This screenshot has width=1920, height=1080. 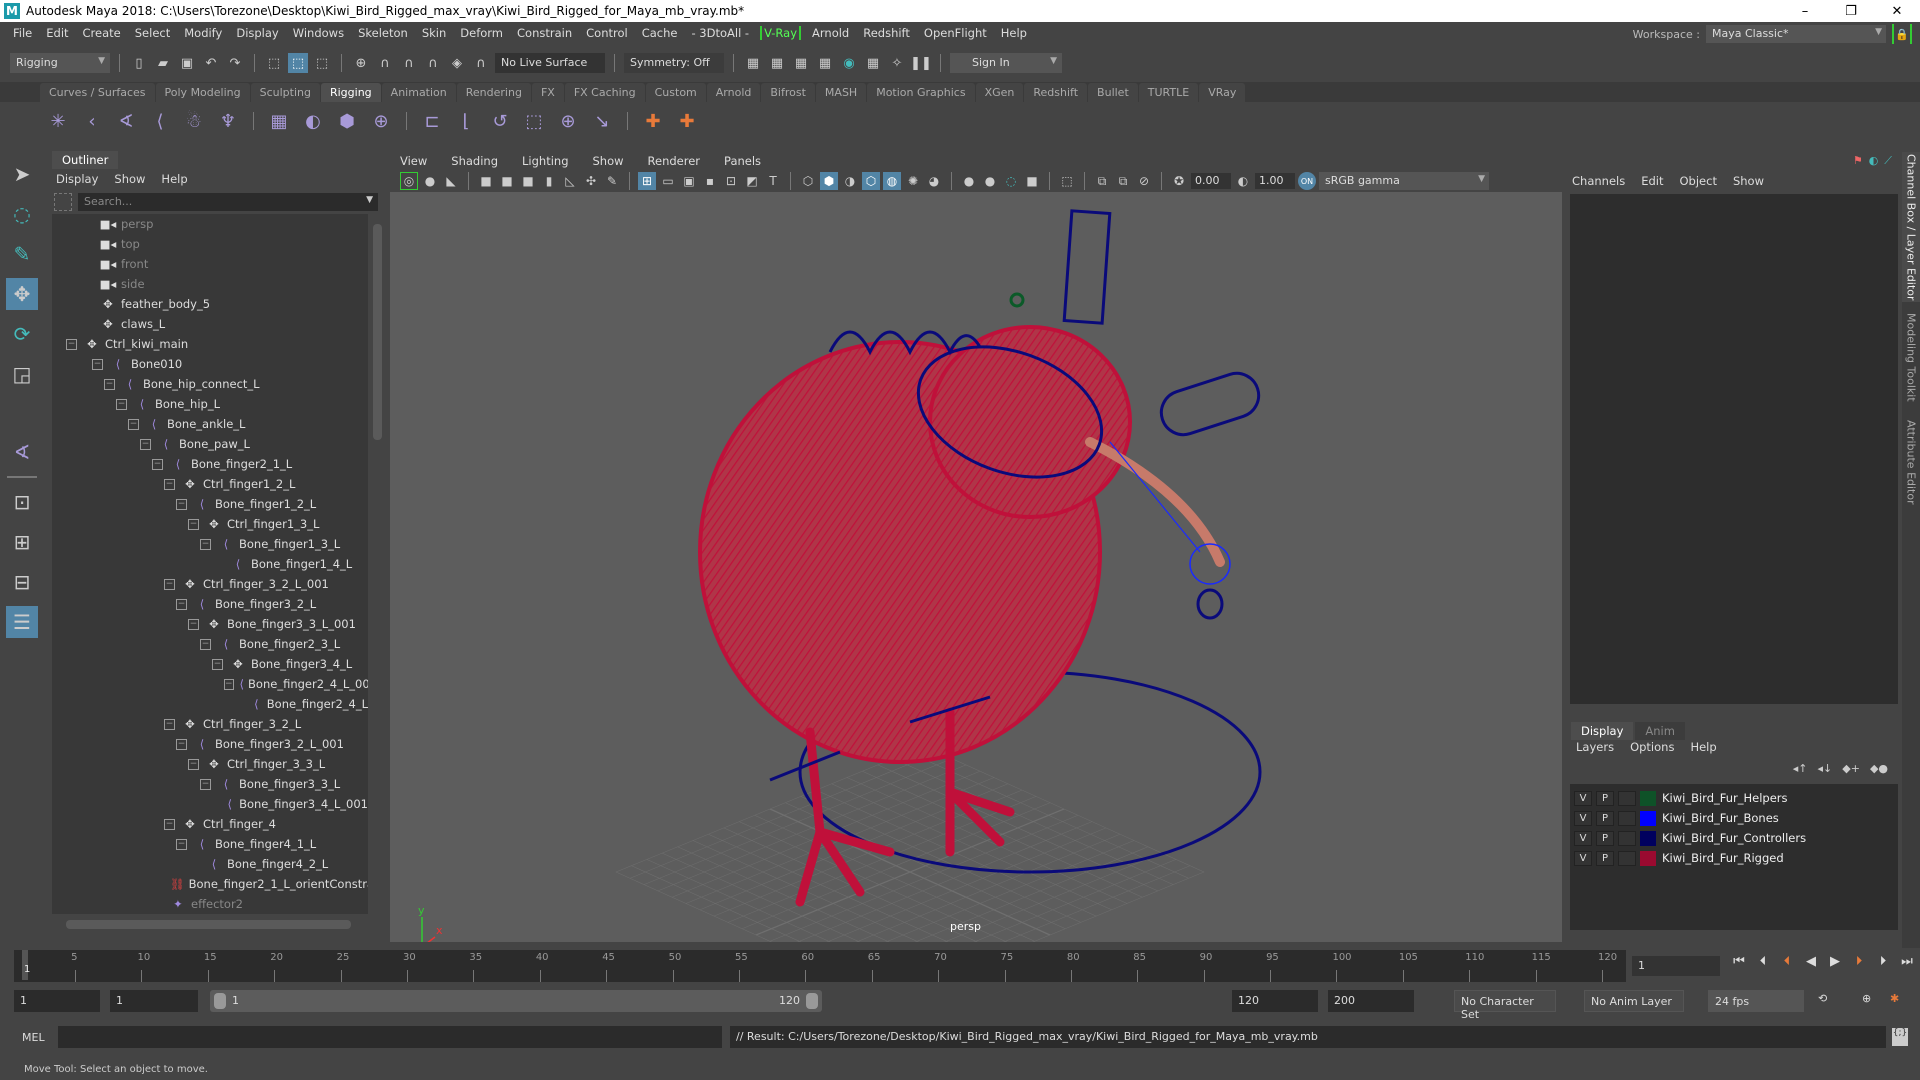 I want to click on play-forwards-icon: ▶, so click(x=1835, y=961).